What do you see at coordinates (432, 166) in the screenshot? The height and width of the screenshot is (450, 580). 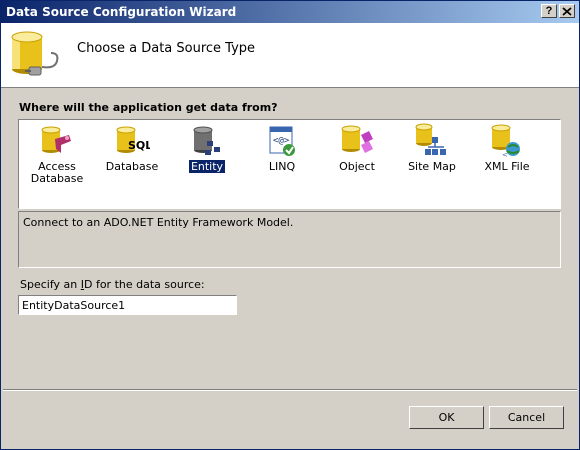 I see `source-type-label: Site Map` at bounding box center [432, 166].